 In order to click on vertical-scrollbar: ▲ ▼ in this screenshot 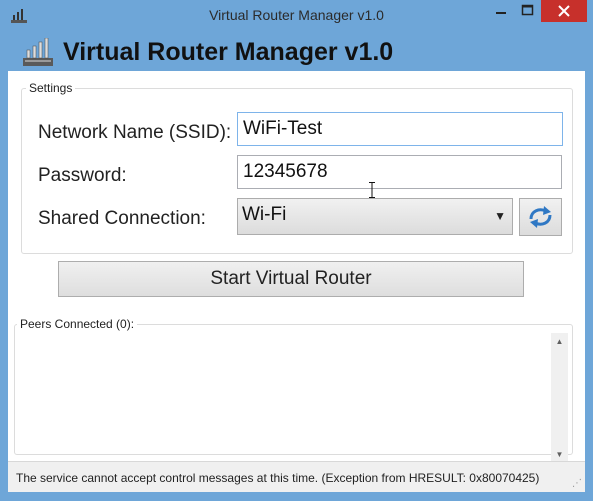, I will do `click(559, 398)`.